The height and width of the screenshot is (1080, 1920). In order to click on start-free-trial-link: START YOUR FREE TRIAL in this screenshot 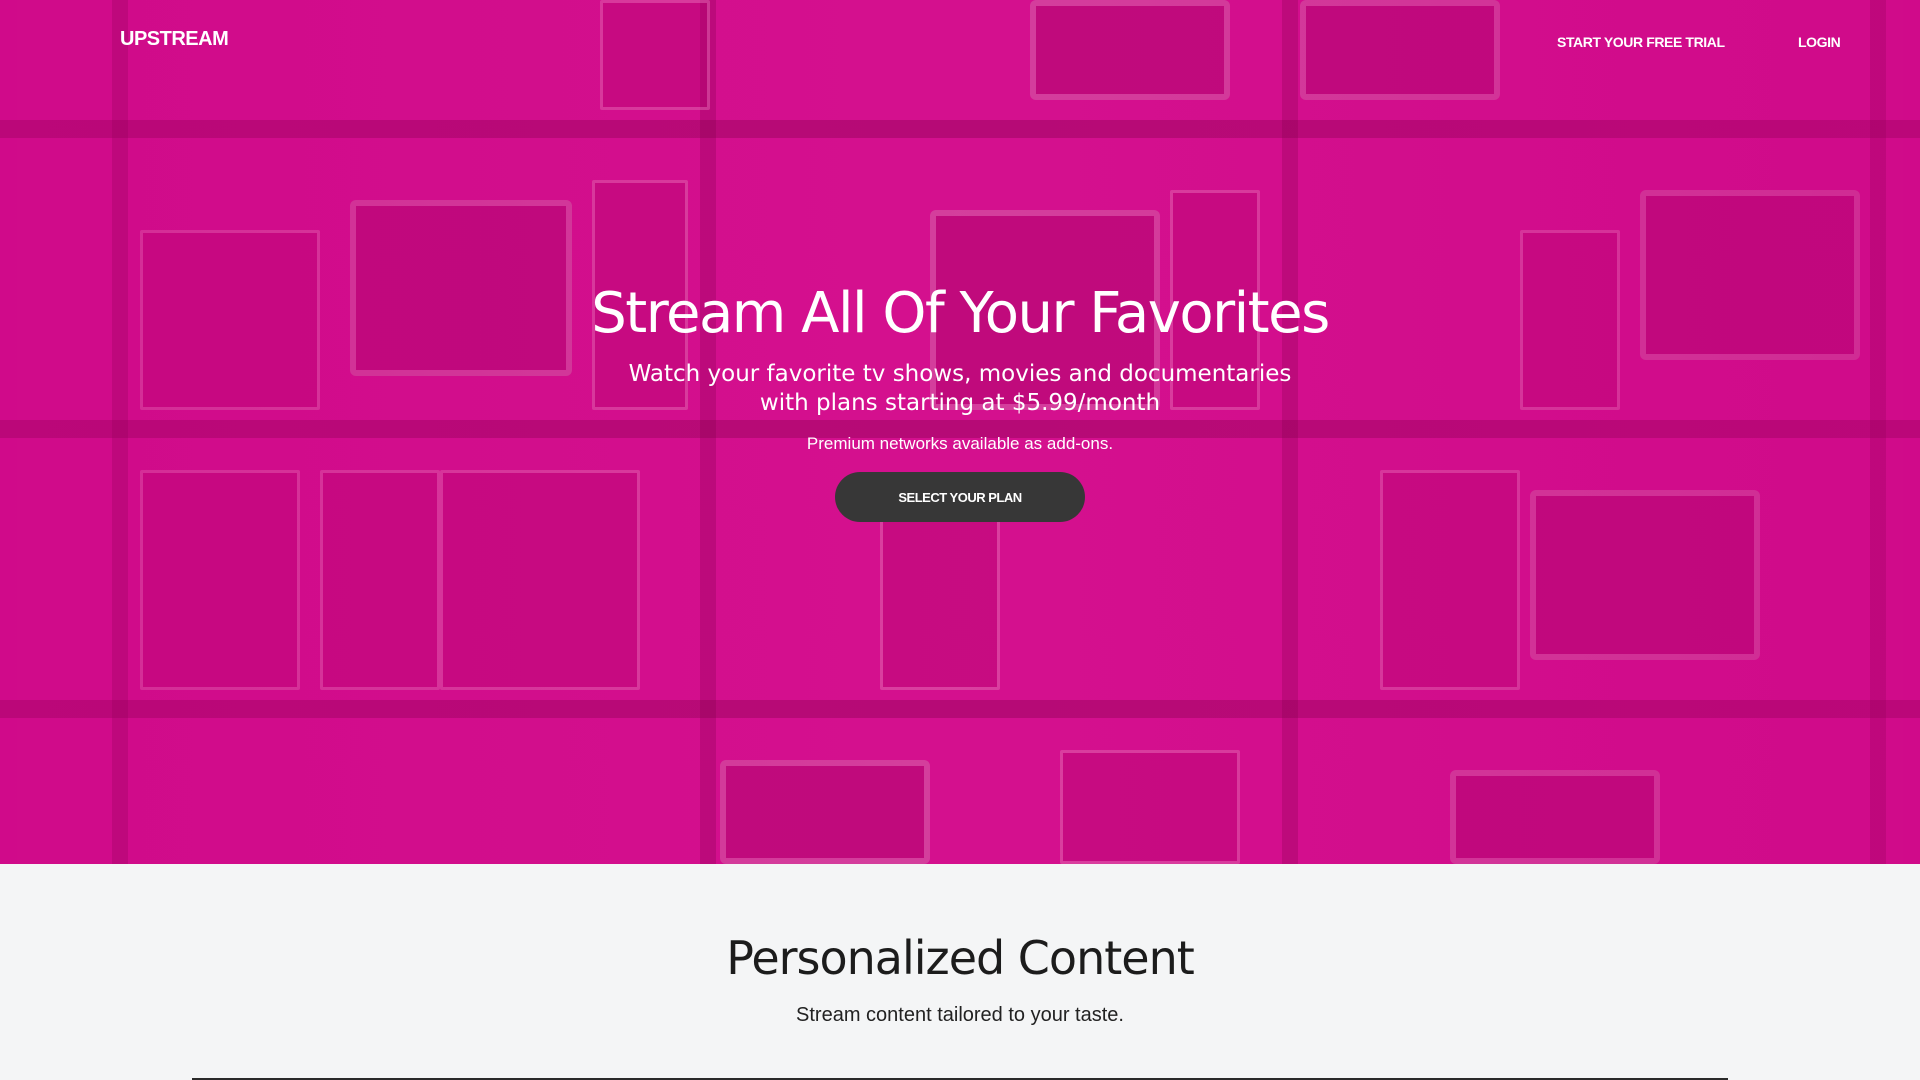, I will do `click(1641, 42)`.